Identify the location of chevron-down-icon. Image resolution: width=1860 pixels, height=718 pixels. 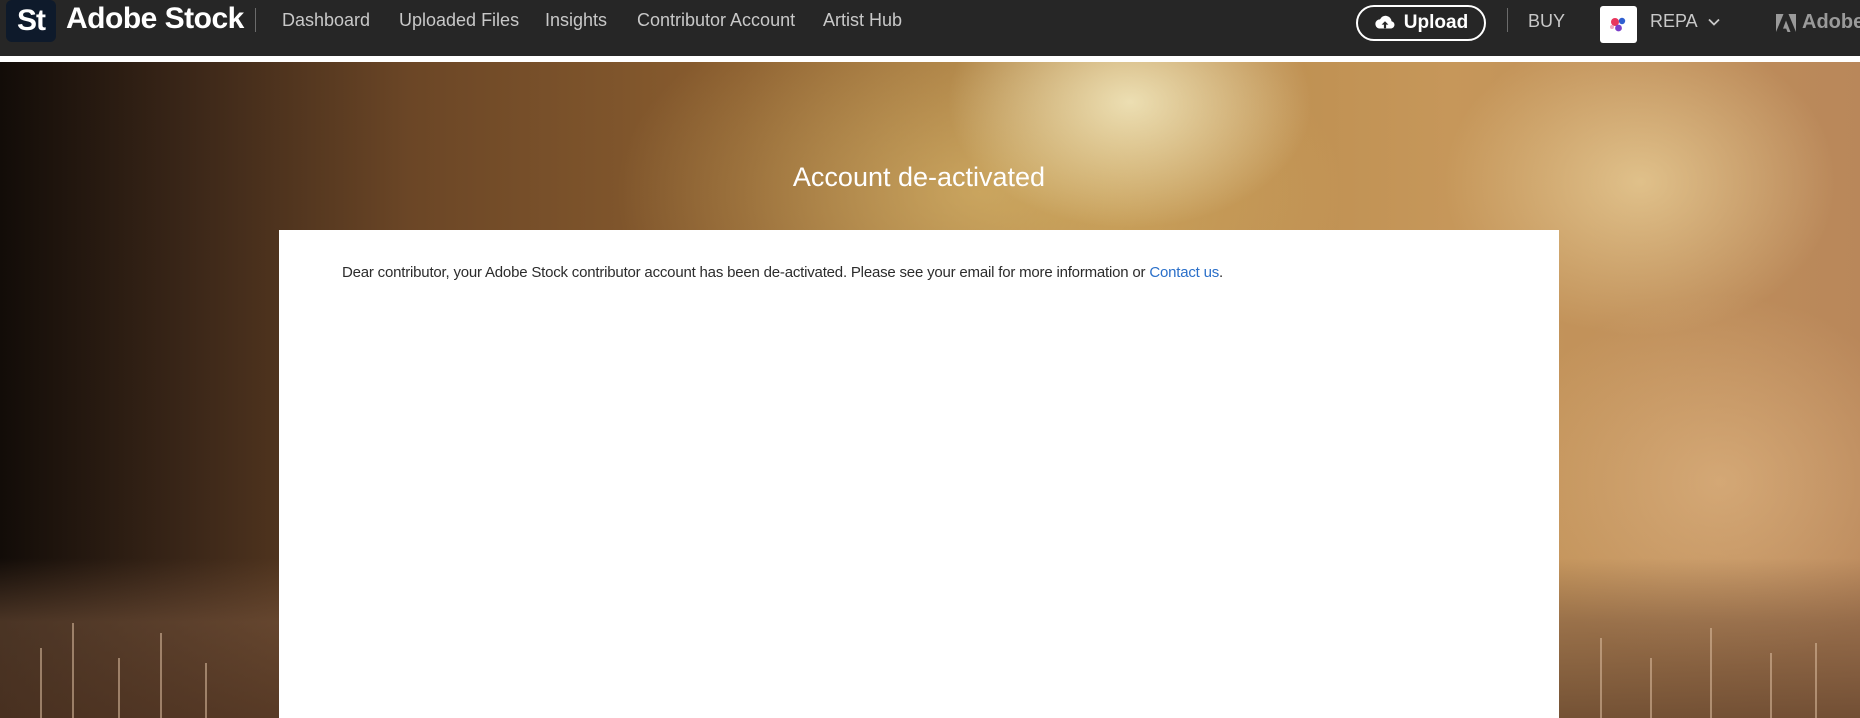
(1714, 22).